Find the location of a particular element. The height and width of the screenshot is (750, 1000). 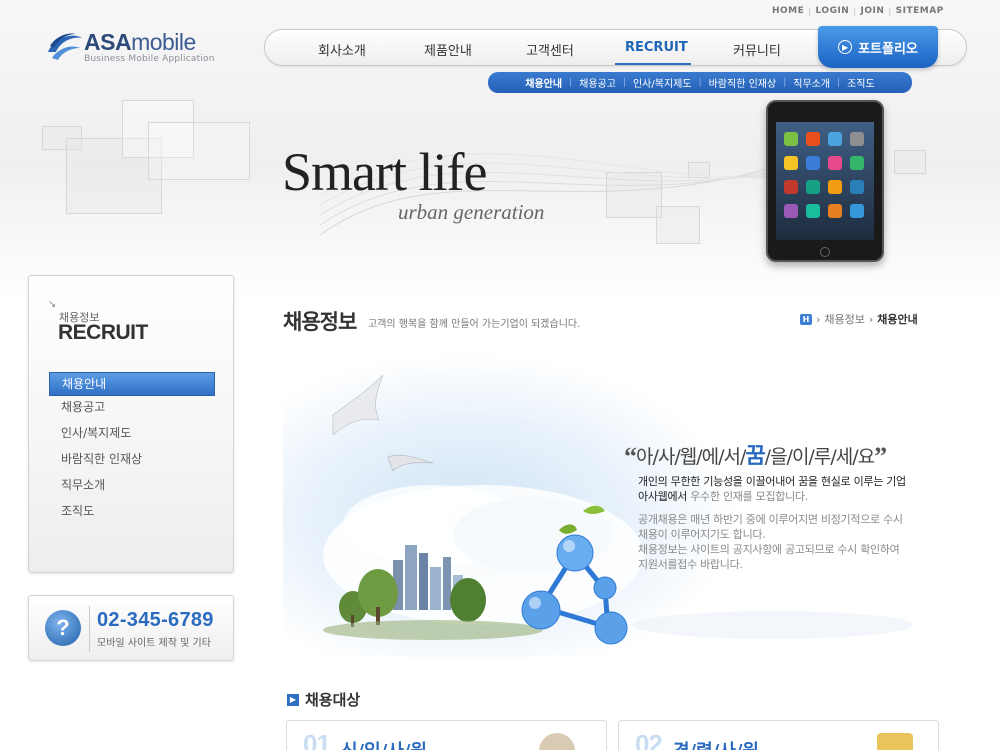

sidebar-item-welfare: 인사/복지제도 is located at coordinates (132, 437).